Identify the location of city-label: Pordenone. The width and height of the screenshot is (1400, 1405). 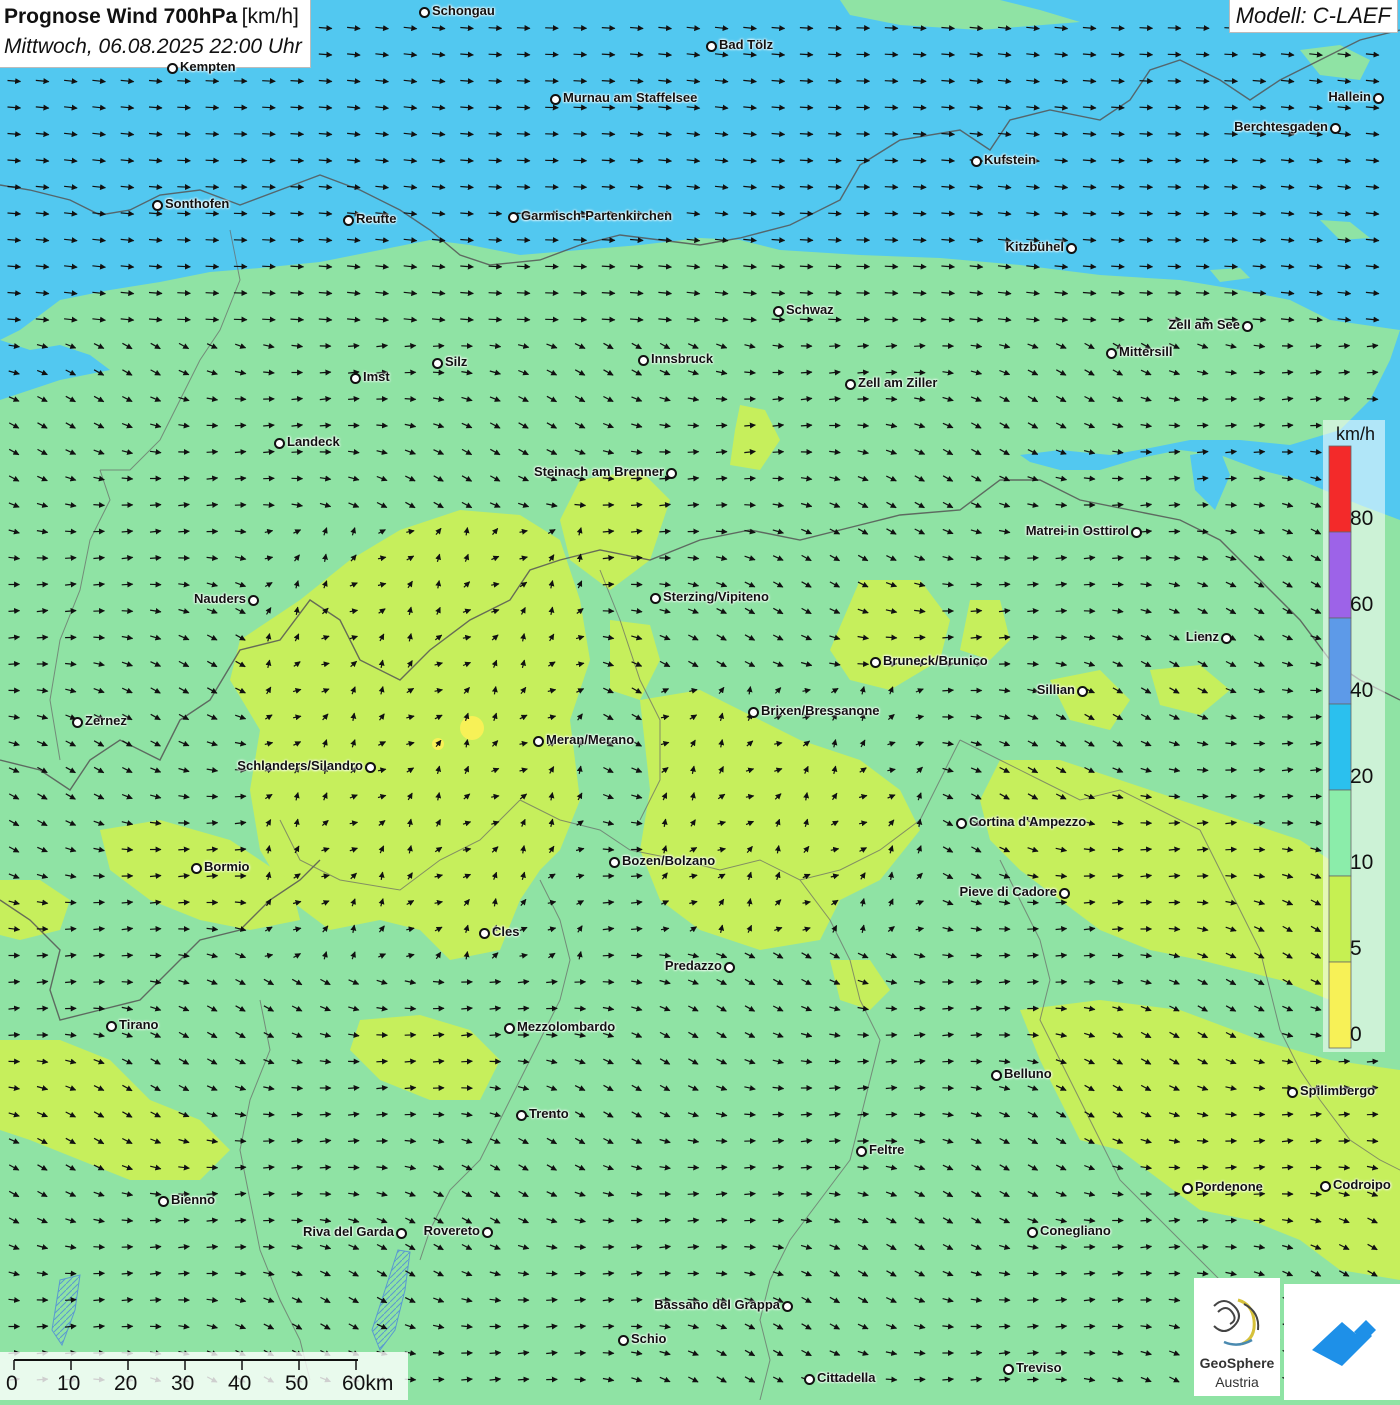
(1229, 1186).